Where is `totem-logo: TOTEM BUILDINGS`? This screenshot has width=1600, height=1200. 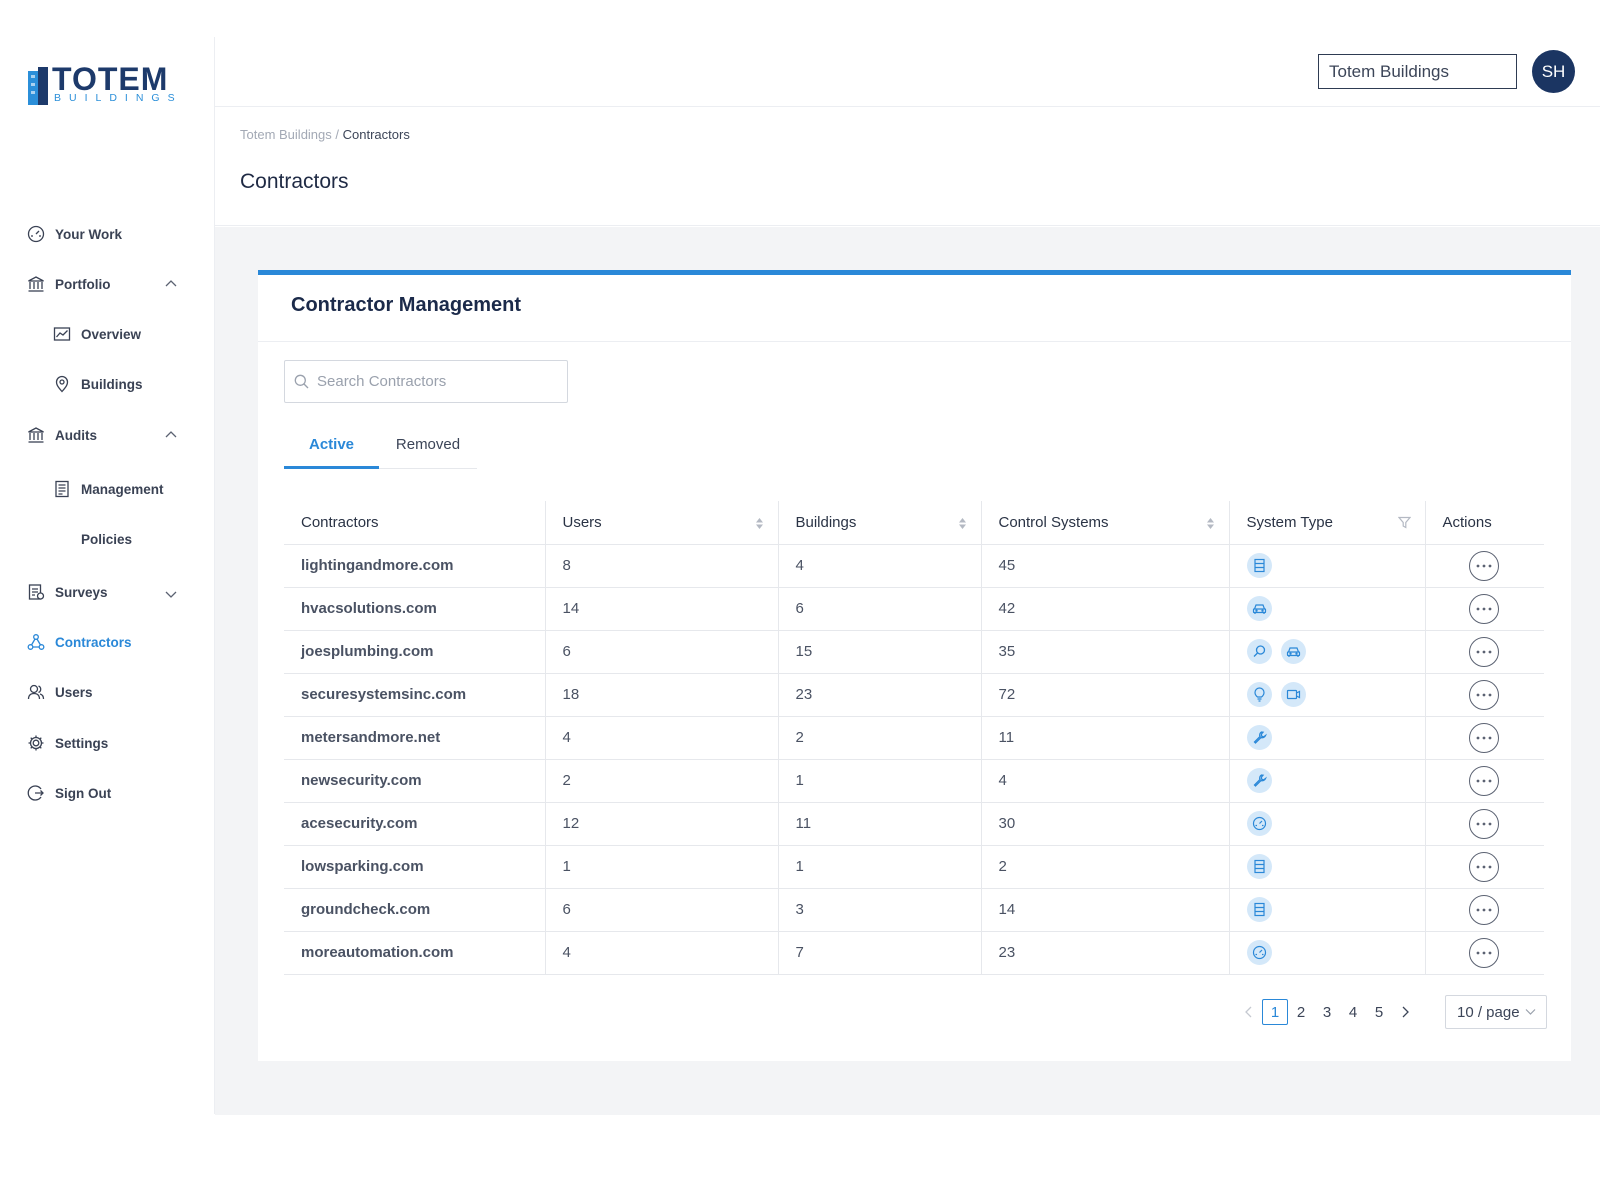 totem-logo: TOTEM BUILDINGS is located at coordinates (105, 84).